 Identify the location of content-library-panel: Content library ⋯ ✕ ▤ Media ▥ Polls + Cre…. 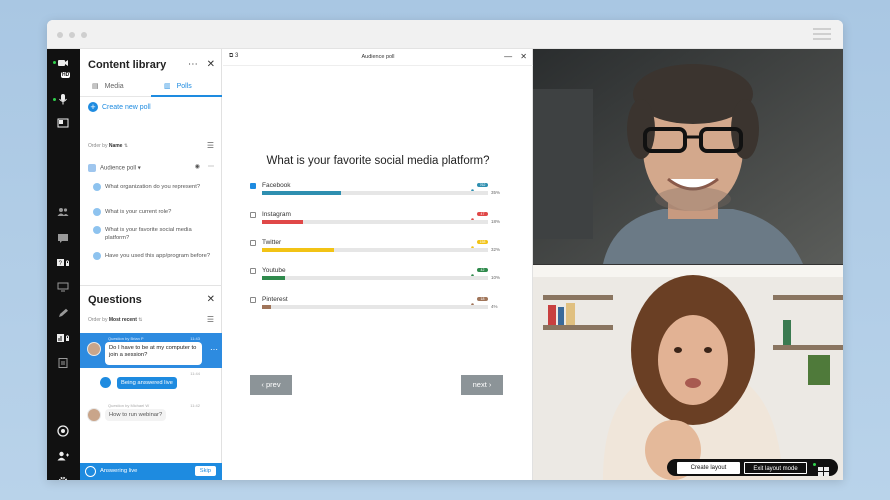
(151, 264).